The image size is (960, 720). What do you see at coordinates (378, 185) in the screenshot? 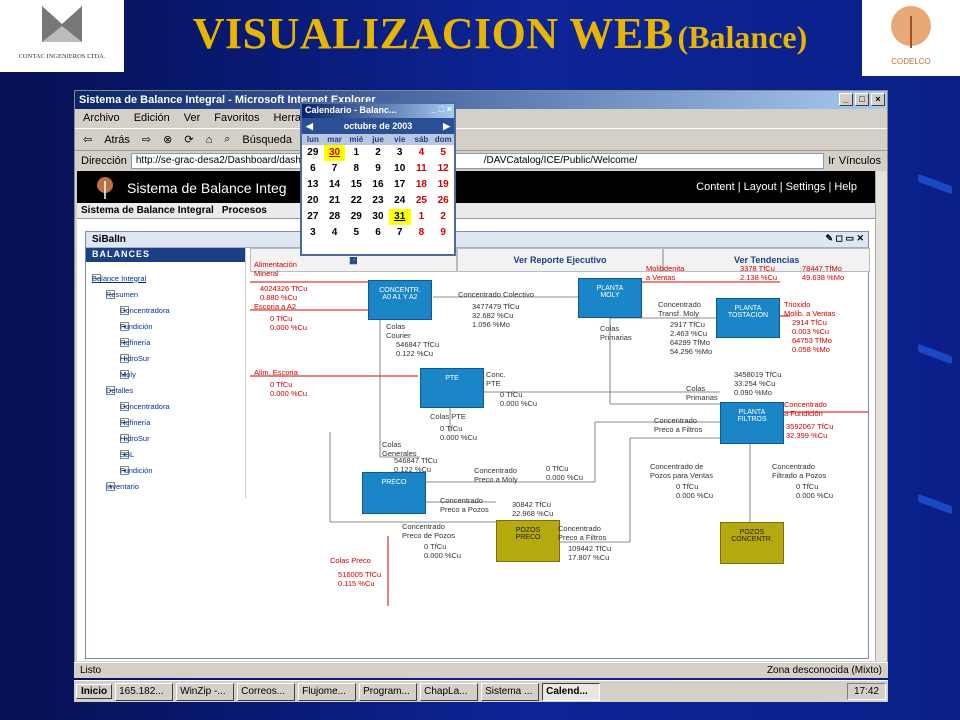
I see `calendar-day: 16` at bounding box center [378, 185].